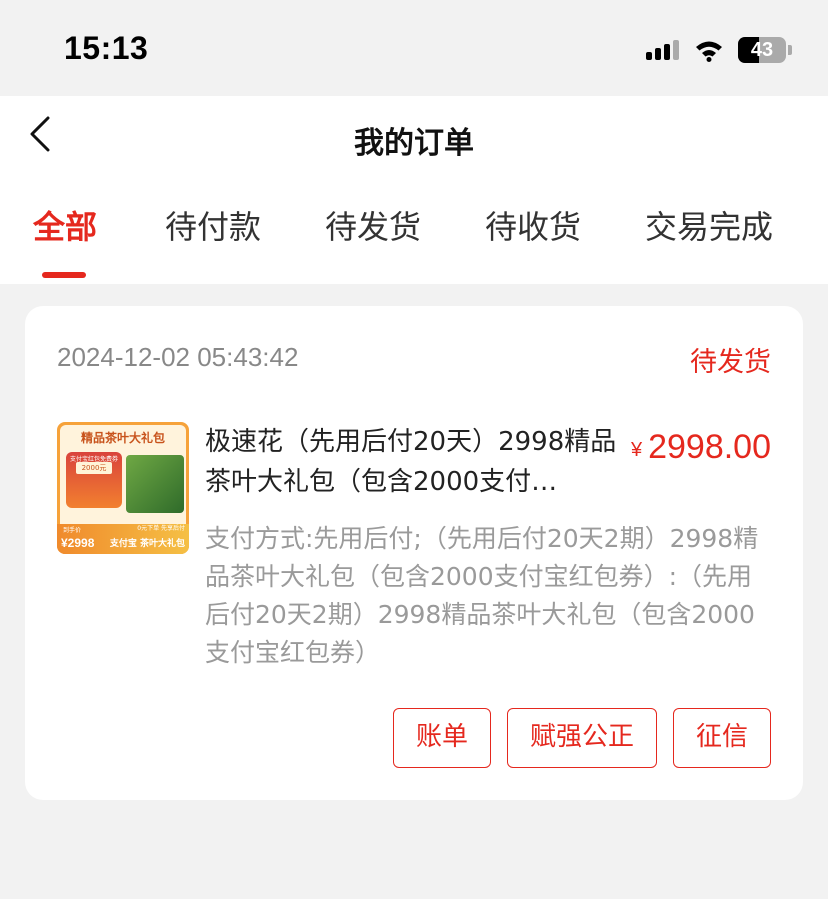 This screenshot has width=828, height=899. Describe the element at coordinates (94, 468) in the screenshot. I see `gift-box-amount: 2000元` at that location.